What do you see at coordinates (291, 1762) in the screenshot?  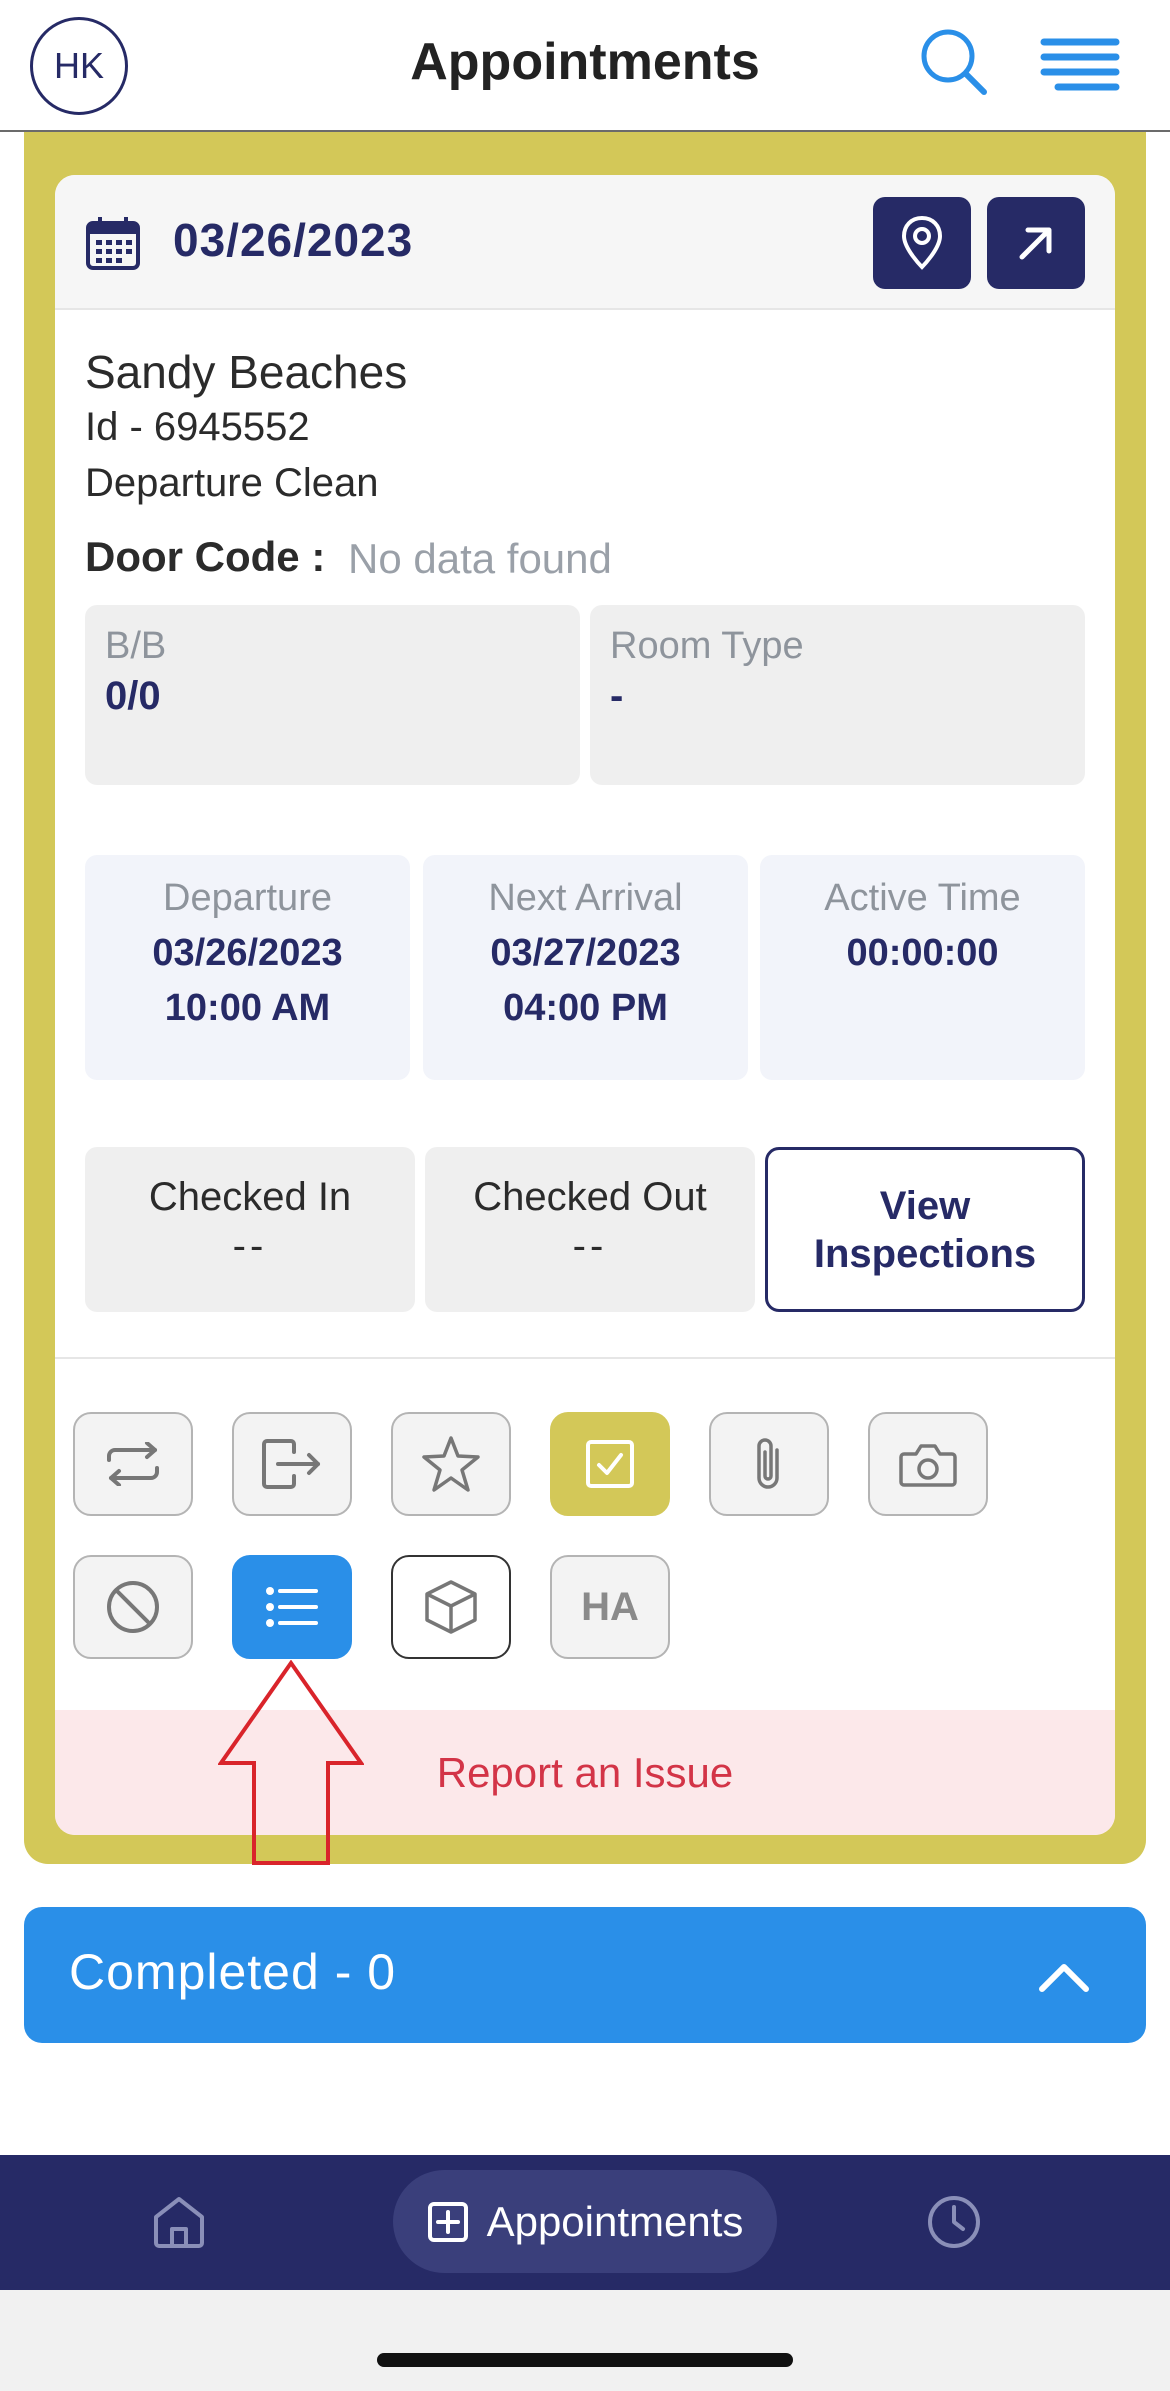 I see `arrow-annotation` at bounding box center [291, 1762].